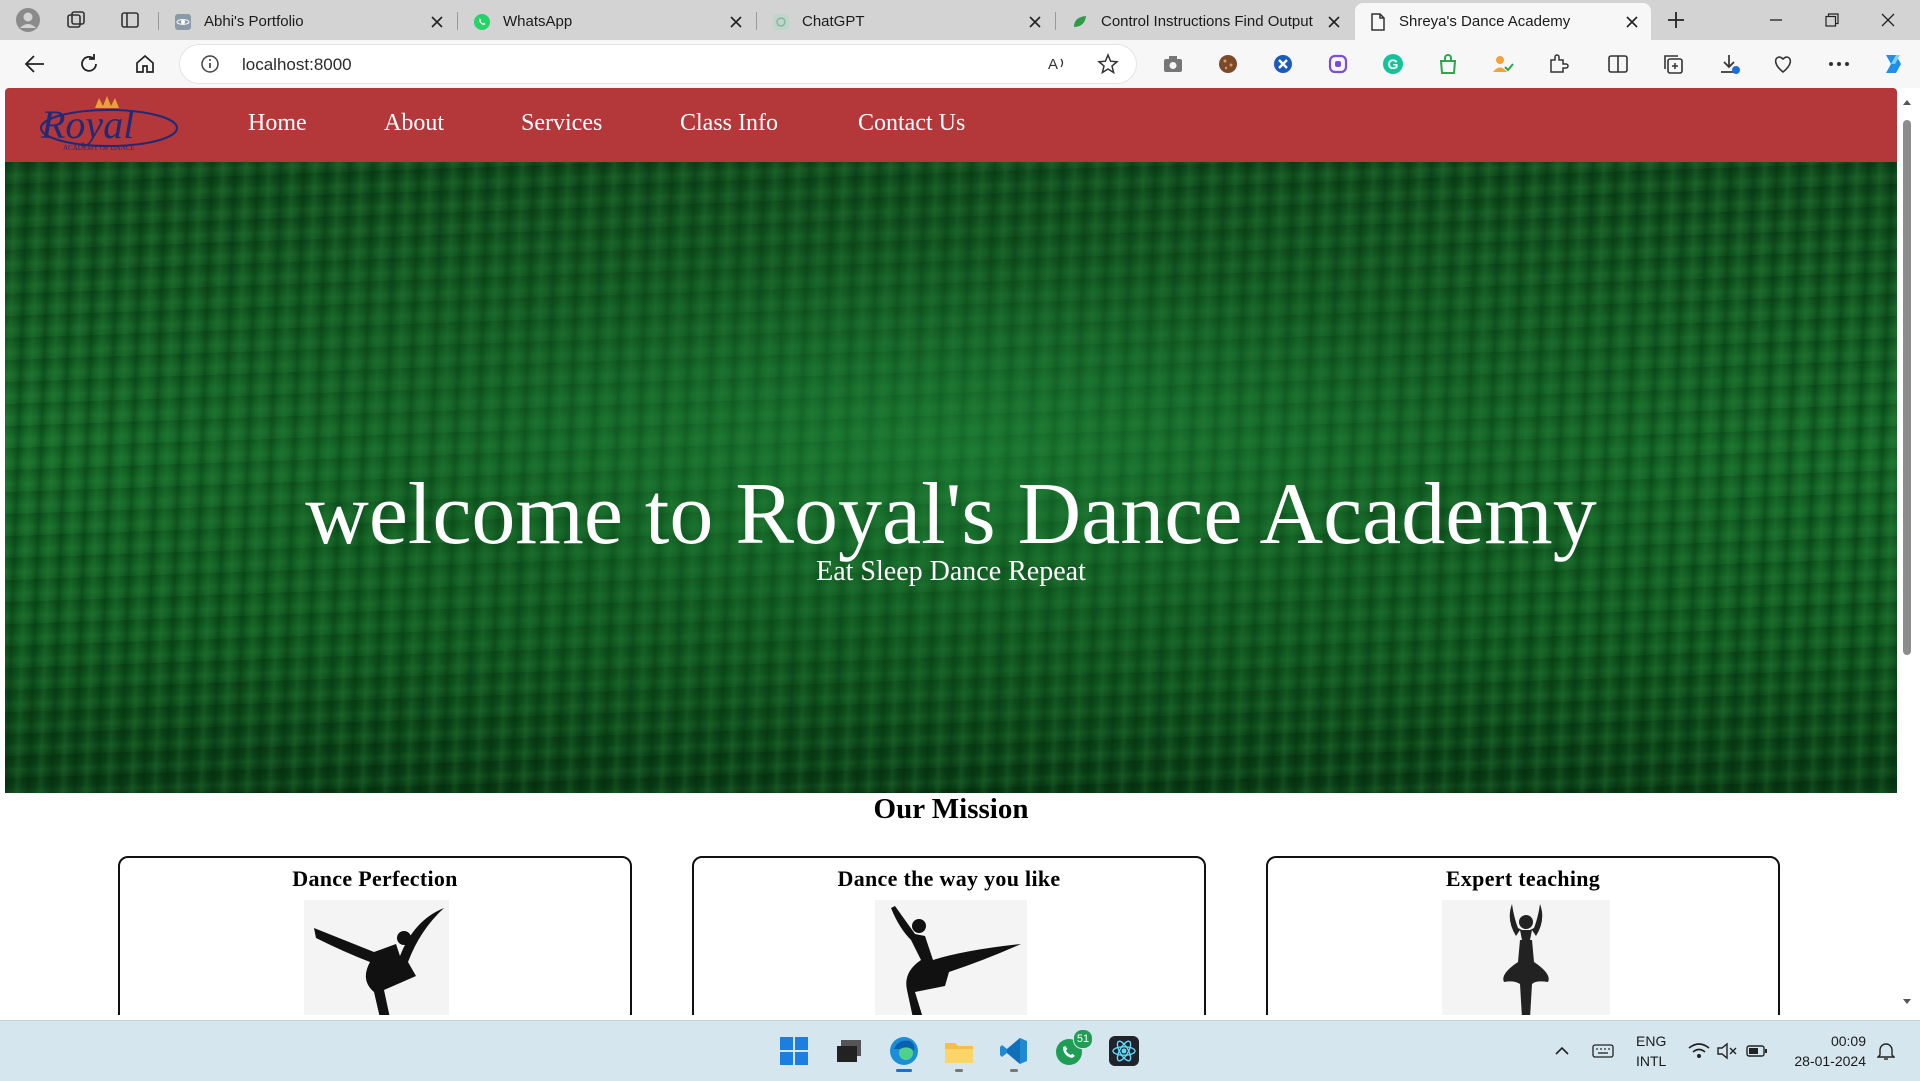  What do you see at coordinates (89, 64) in the screenshot?
I see `refresh-icon` at bounding box center [89, 64].